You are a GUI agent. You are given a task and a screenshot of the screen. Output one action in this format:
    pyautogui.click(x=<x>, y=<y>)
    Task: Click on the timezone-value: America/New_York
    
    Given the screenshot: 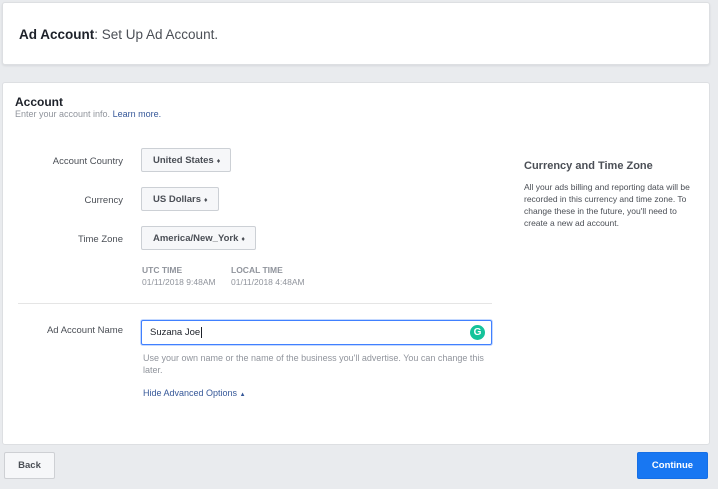 What is the action you would take?
    pyautogui.click(x=196, y=238)
    